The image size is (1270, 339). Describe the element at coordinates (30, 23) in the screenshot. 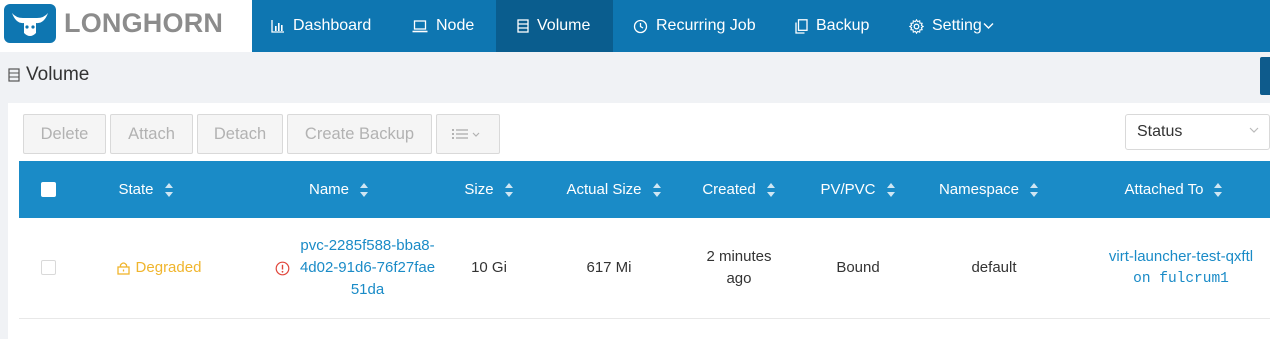

I see `longhorn-logo-icon` at that location.